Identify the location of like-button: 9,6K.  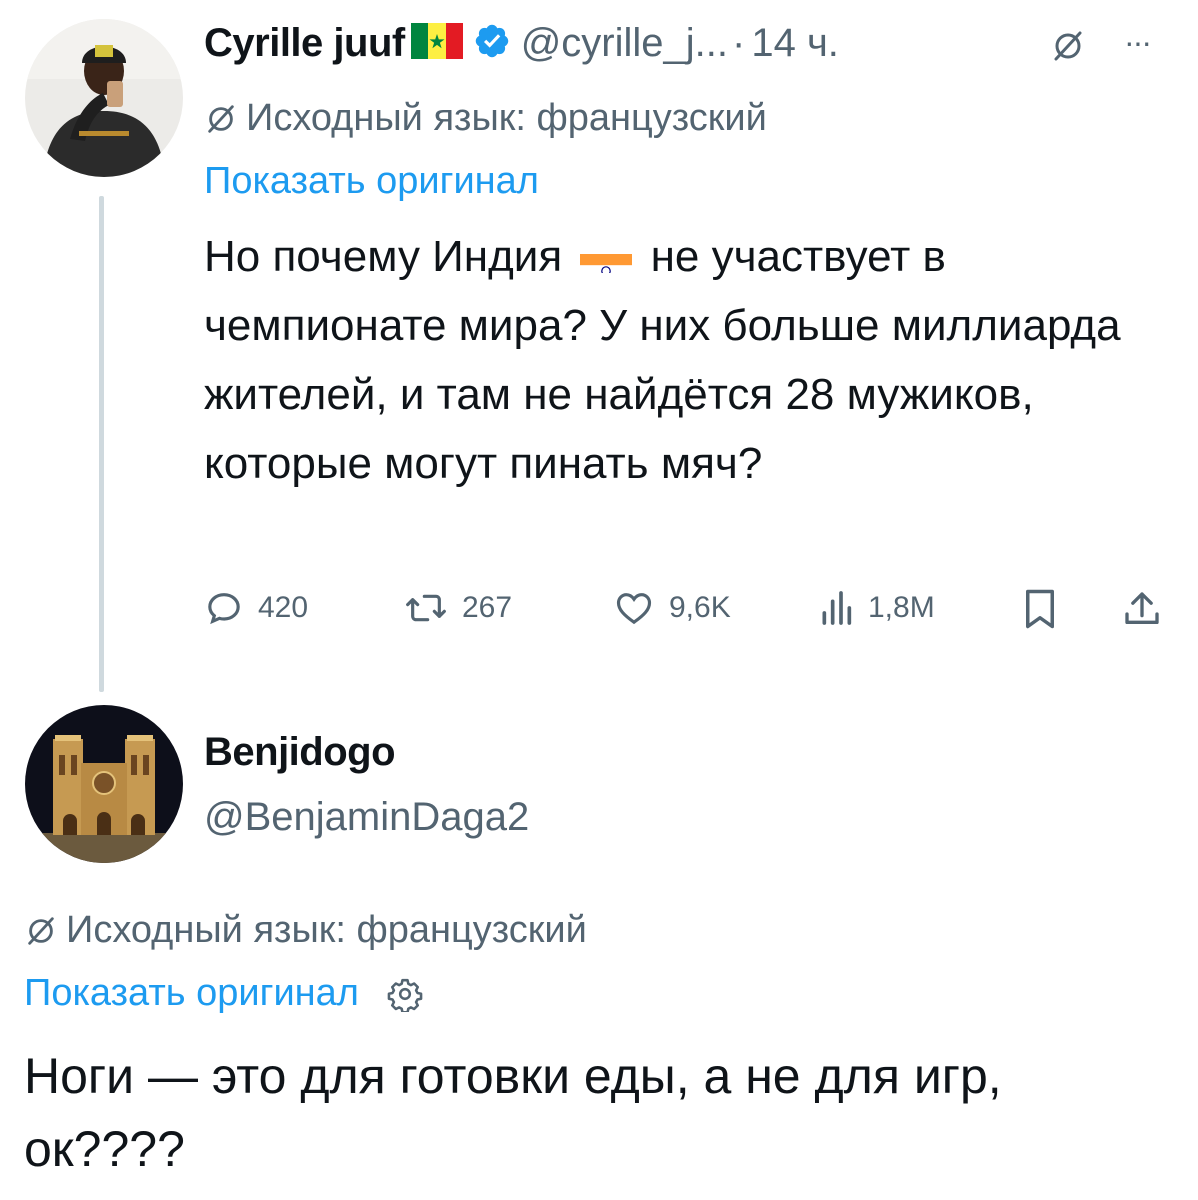
(672, 608).